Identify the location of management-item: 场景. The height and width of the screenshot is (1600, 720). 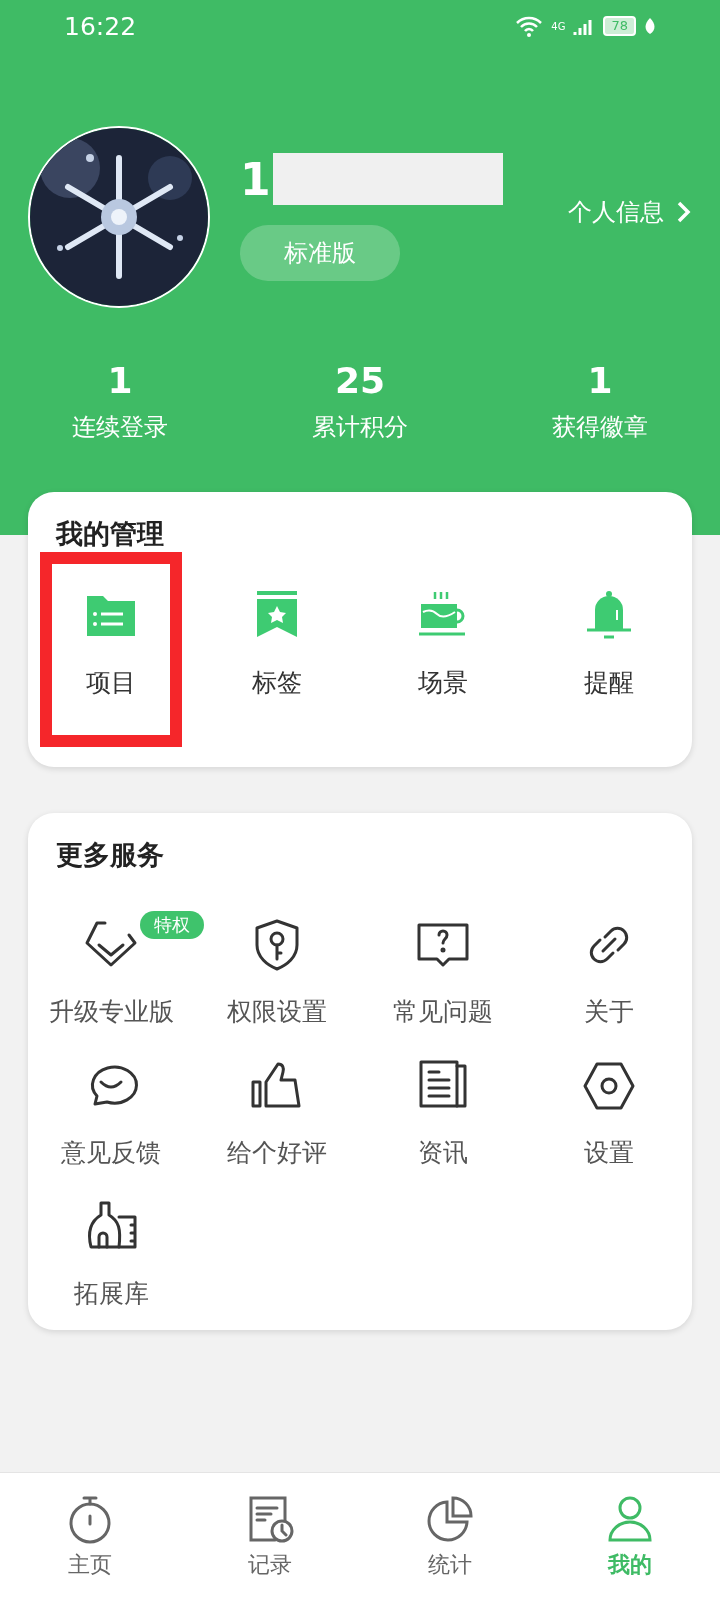
(443, 649).